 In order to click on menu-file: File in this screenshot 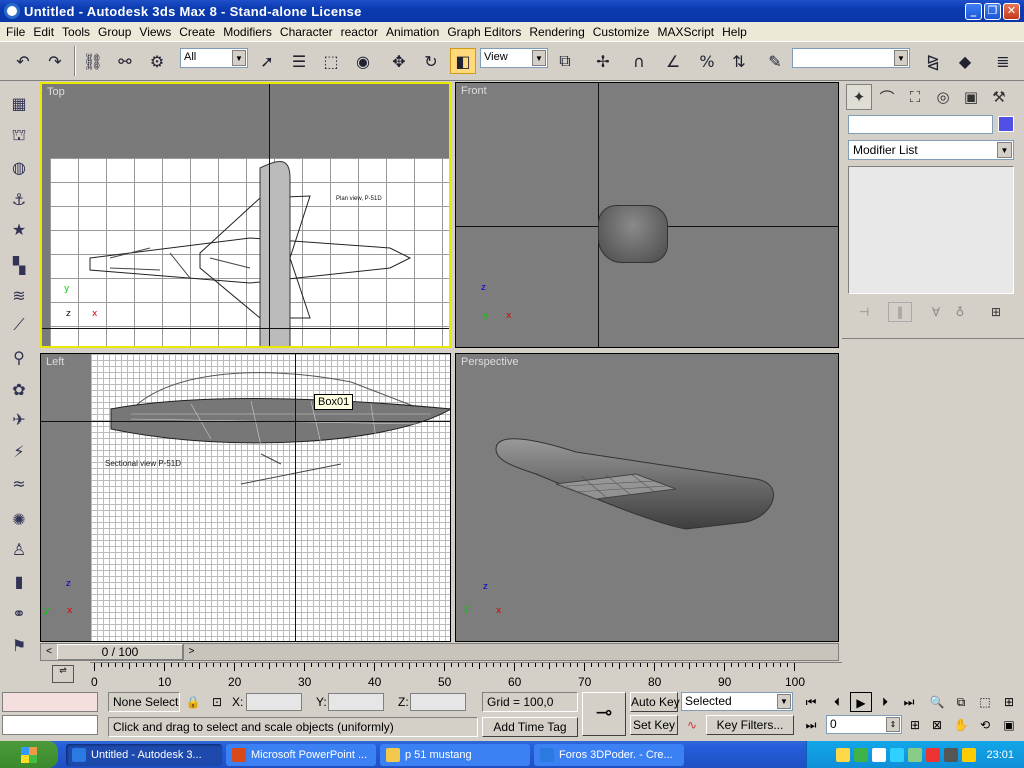, I will do `click(15, 32)`.